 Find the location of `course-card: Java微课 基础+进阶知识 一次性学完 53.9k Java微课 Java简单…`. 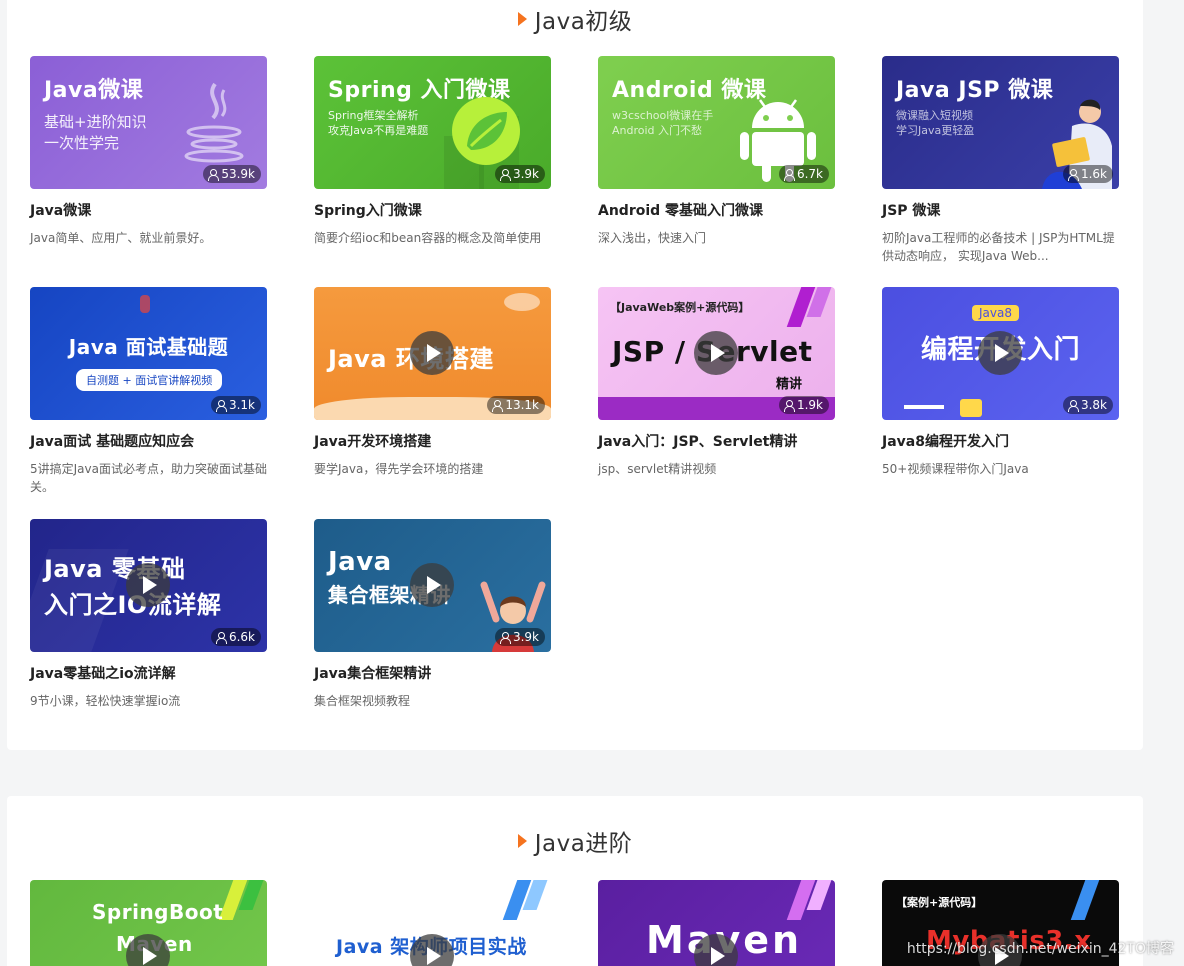

course-card: Java微课 基础+进阶知识 一次性学完 53.9k Java微课 Java简单… is located at coordinates (148, 151).